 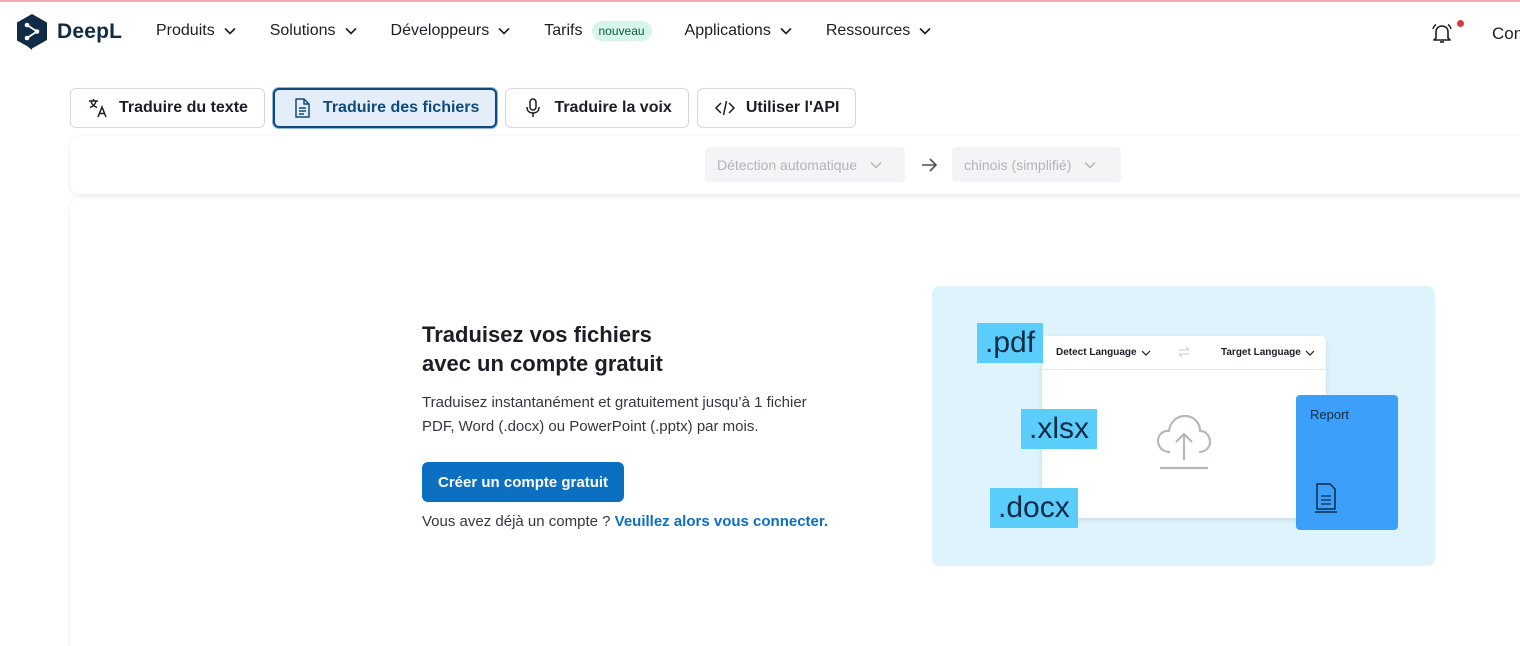 I want to click on nav-item-developpeurs: Développeurs, so click(x=451, y=31).